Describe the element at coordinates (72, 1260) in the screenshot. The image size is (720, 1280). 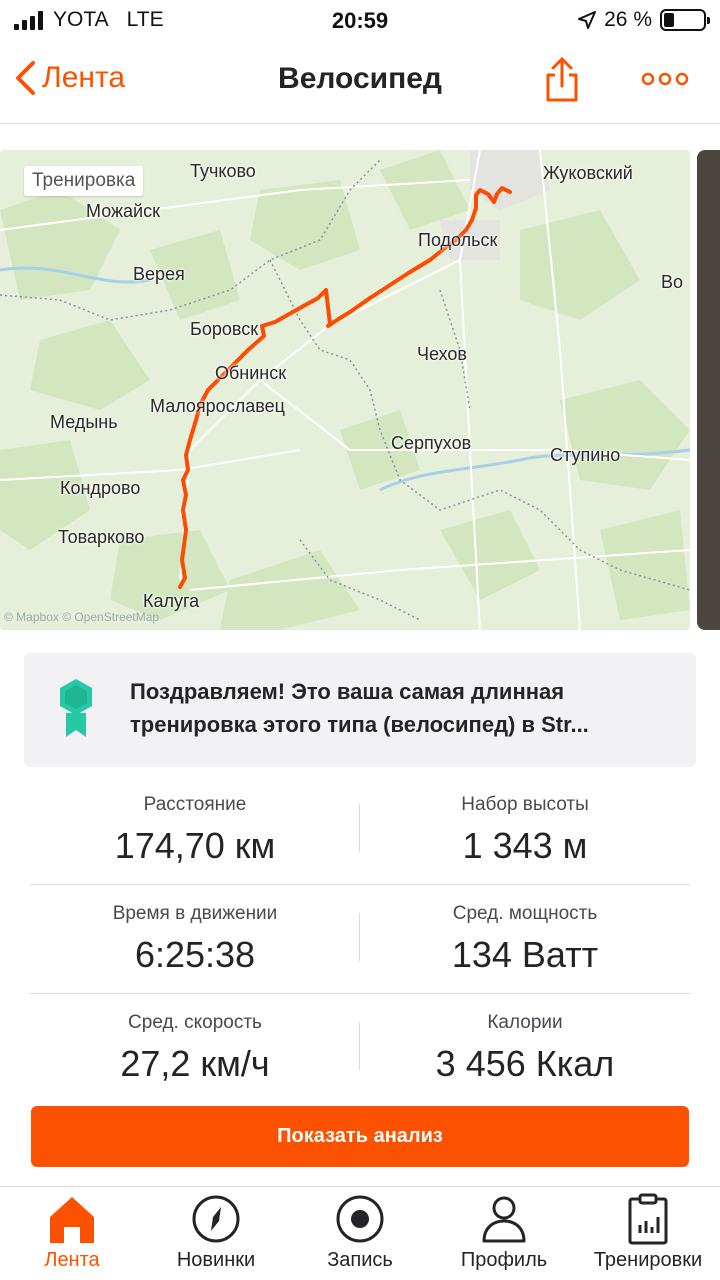
I see `tab-label: Лента` at that location.